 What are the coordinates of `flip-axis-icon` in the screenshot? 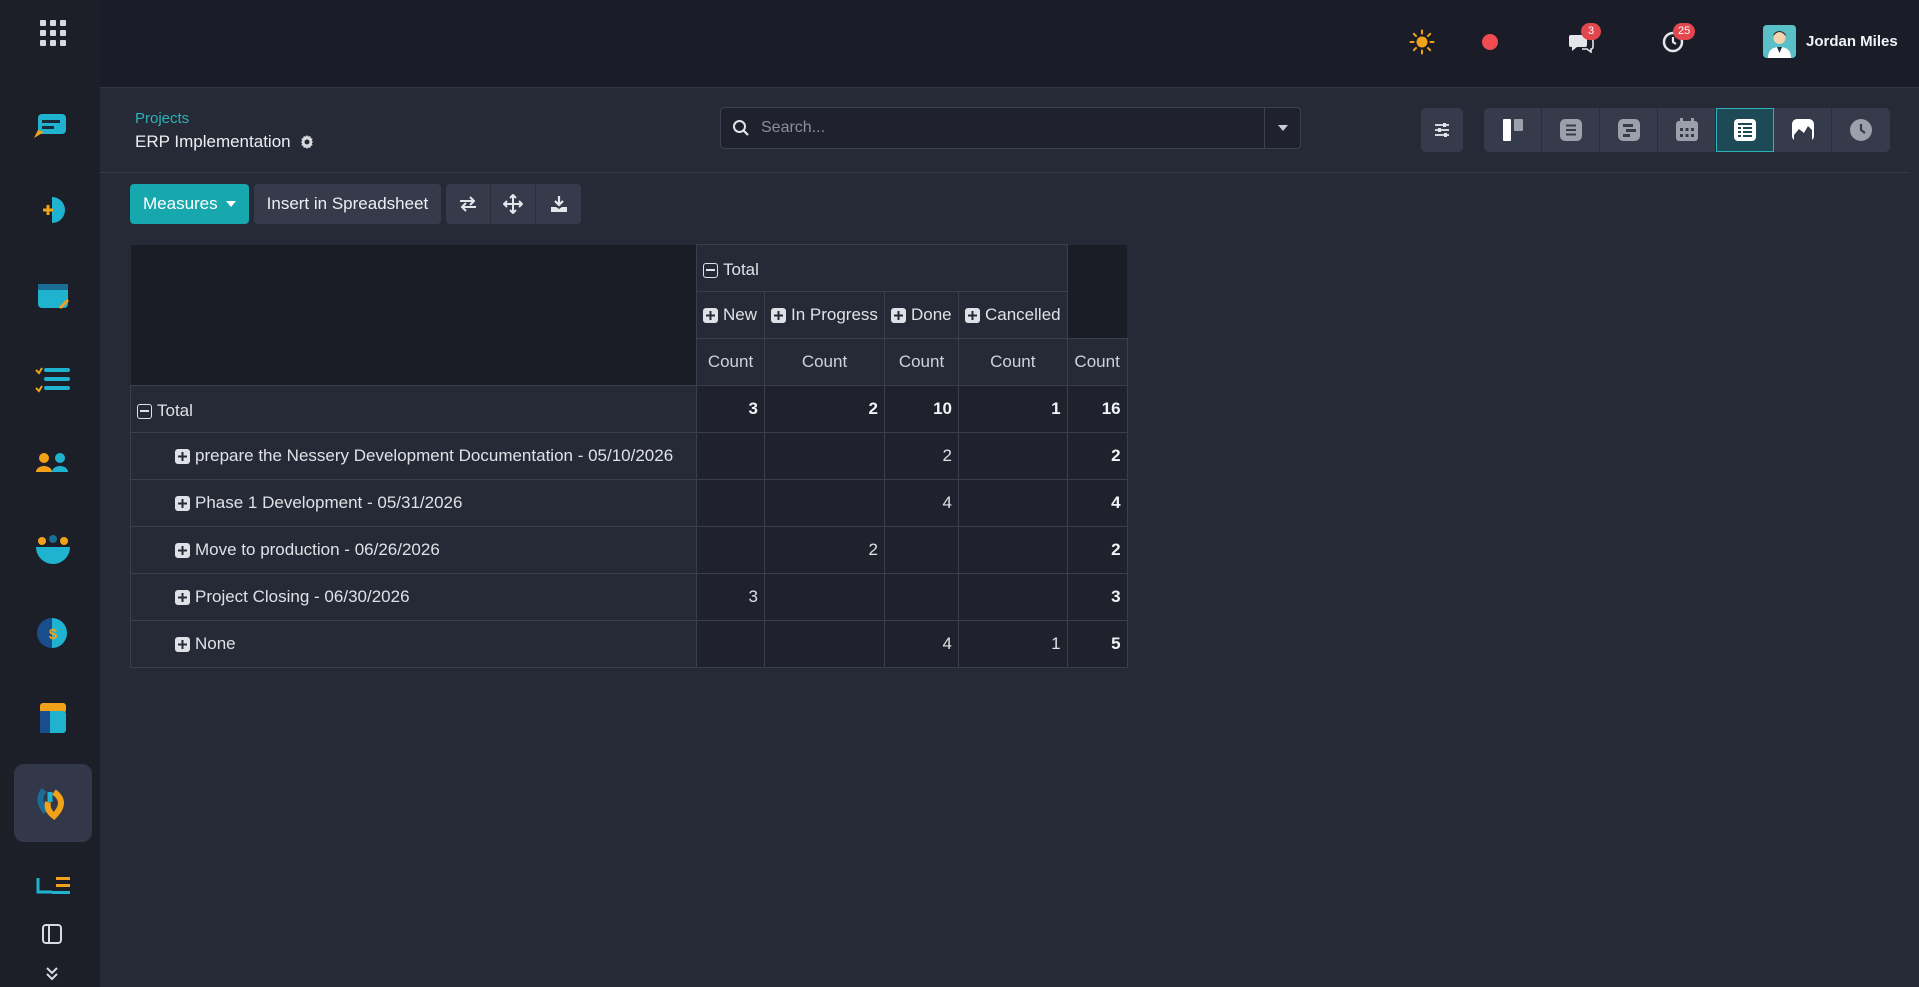 It's located at (469, 204).